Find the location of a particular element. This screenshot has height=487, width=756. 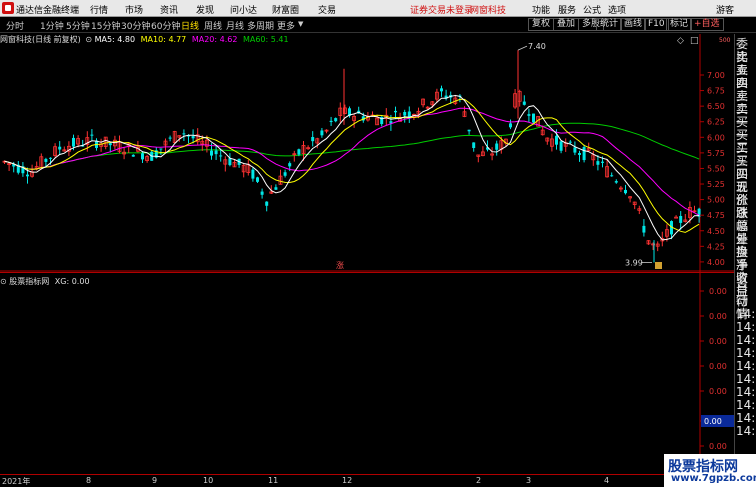

app-title: 通达信金融终端 is located at coordinates (48, 11).